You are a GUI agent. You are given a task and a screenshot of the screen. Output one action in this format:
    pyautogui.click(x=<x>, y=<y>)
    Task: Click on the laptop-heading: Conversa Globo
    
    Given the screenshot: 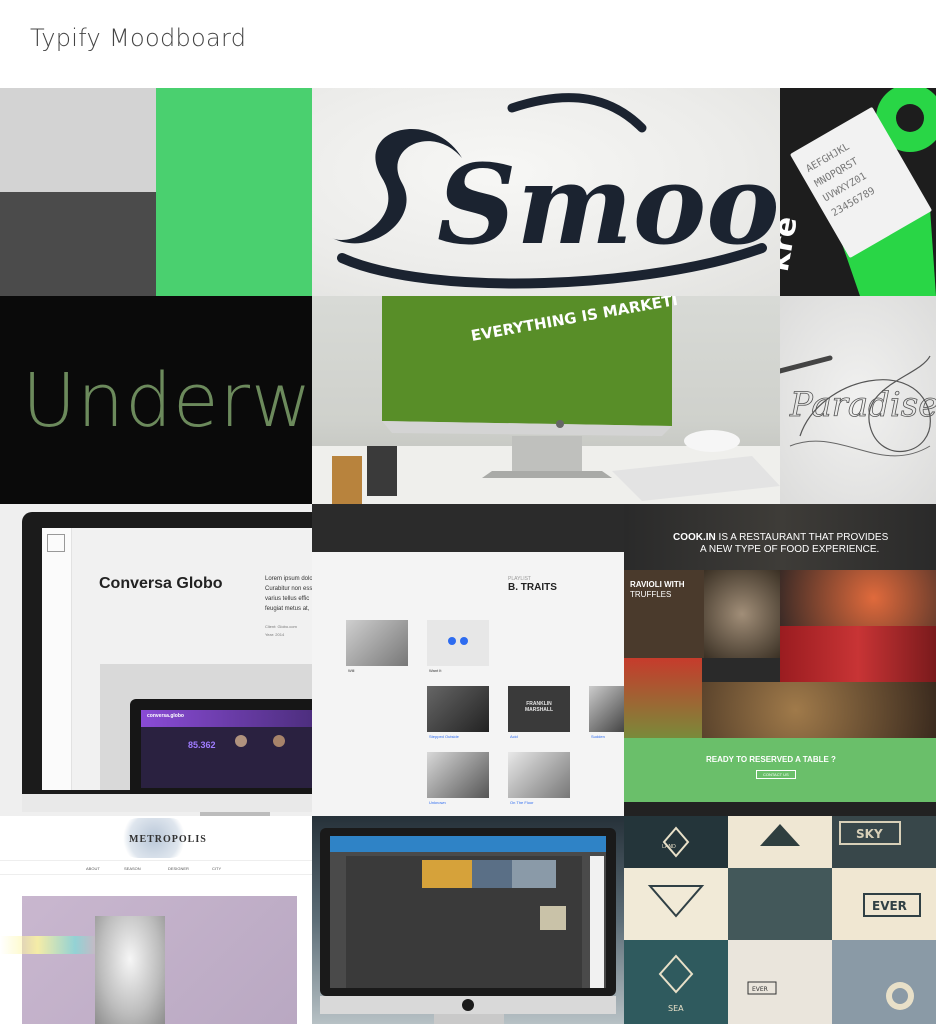 What is the action you would take?
    pyautogui.click(x=161, y=583)
    